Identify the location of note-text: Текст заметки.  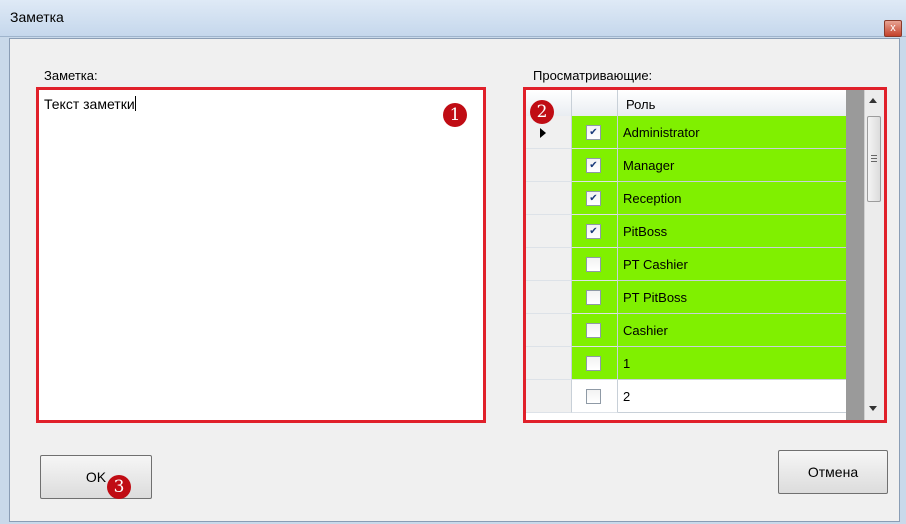
(90, 104).